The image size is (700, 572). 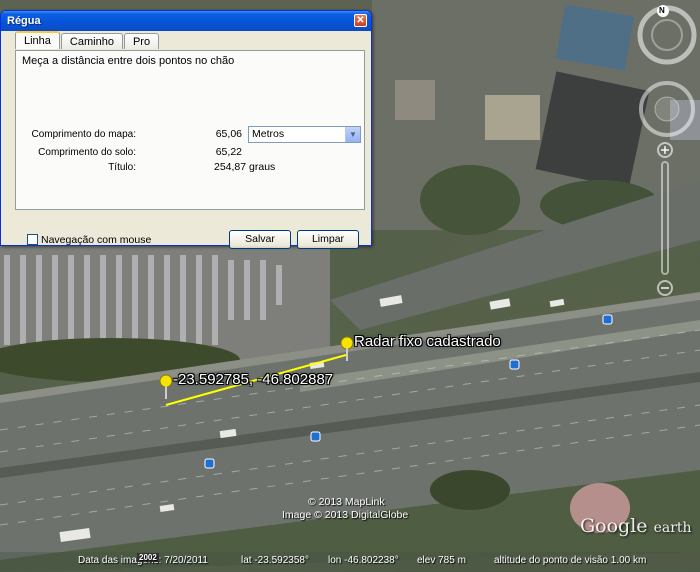 What do you see at coordinates (672, 528) in the screenshot?
I see `logo-earth: earth` at bounding box center [672, 528].